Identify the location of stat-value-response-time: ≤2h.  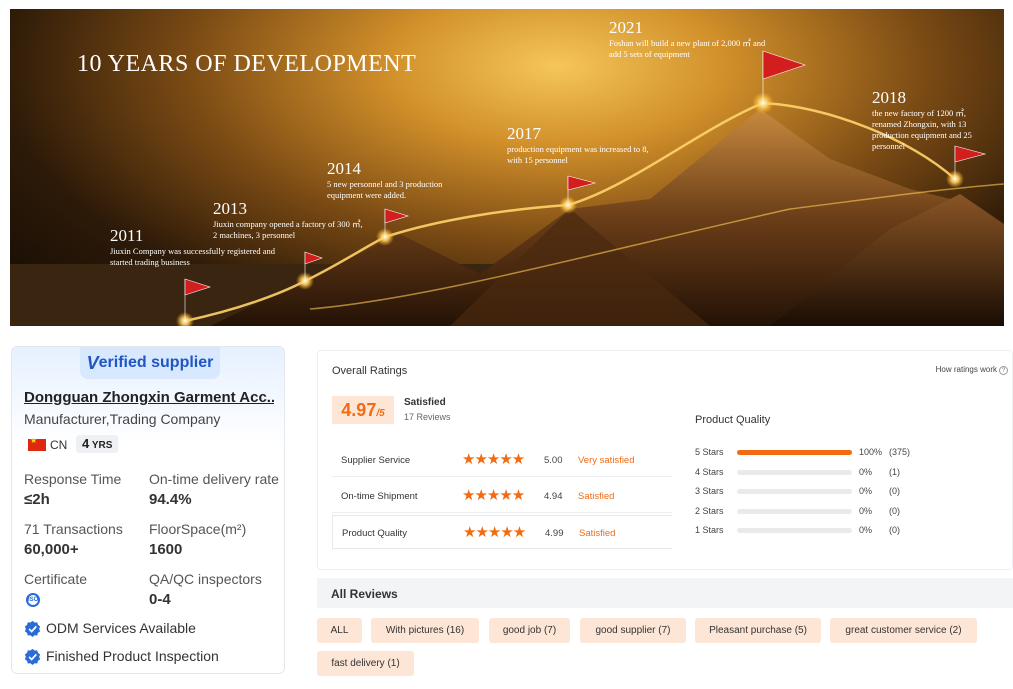
(37, 499).